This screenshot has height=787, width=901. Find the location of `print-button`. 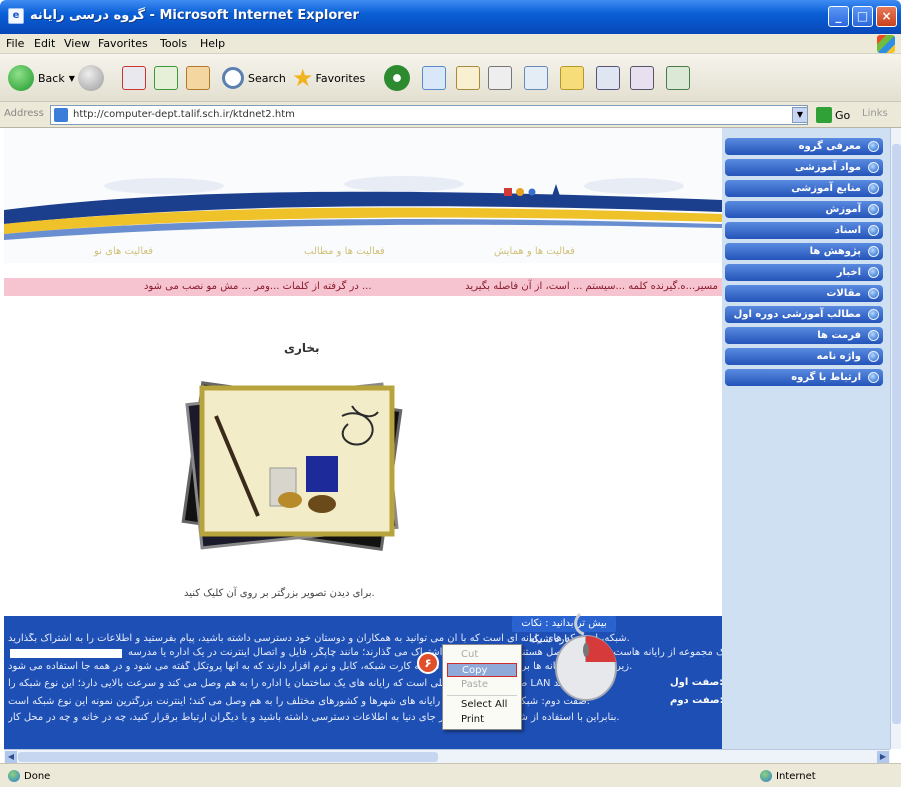

print-button is located at coordinates (500, 78).